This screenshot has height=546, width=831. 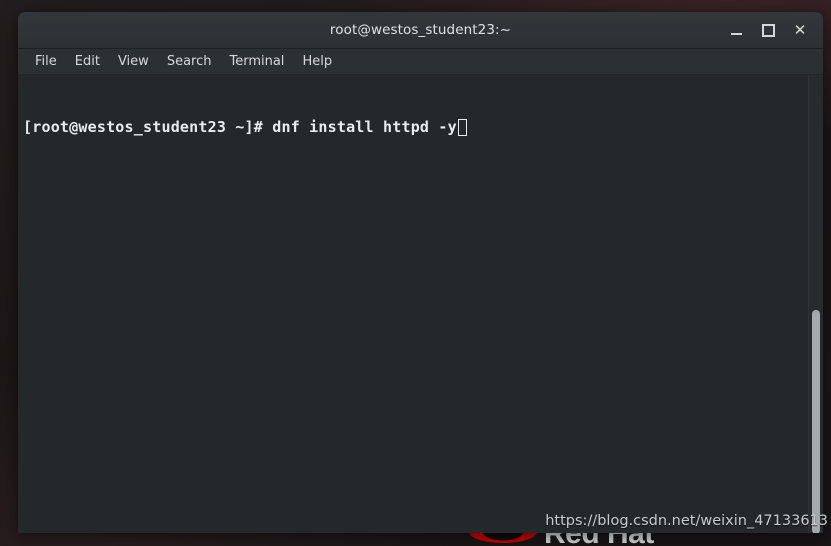 I want to click on menu-item-edit: Edit, so click(x=87, y=61).